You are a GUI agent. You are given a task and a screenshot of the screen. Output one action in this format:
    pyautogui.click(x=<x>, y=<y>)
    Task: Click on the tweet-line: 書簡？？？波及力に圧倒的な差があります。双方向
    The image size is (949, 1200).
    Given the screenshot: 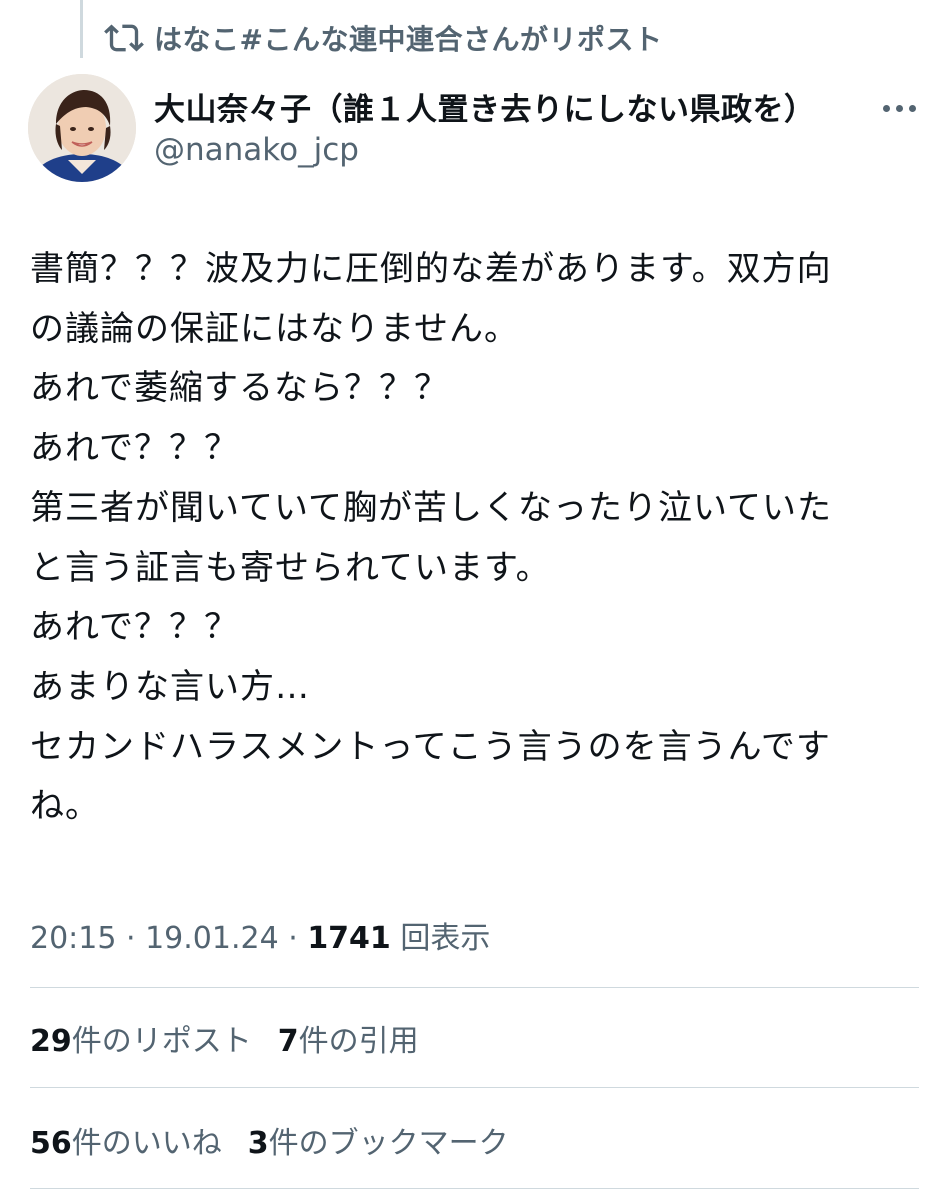 What is the action you would take?
    pyautogui.click(x=431, y=269)
    